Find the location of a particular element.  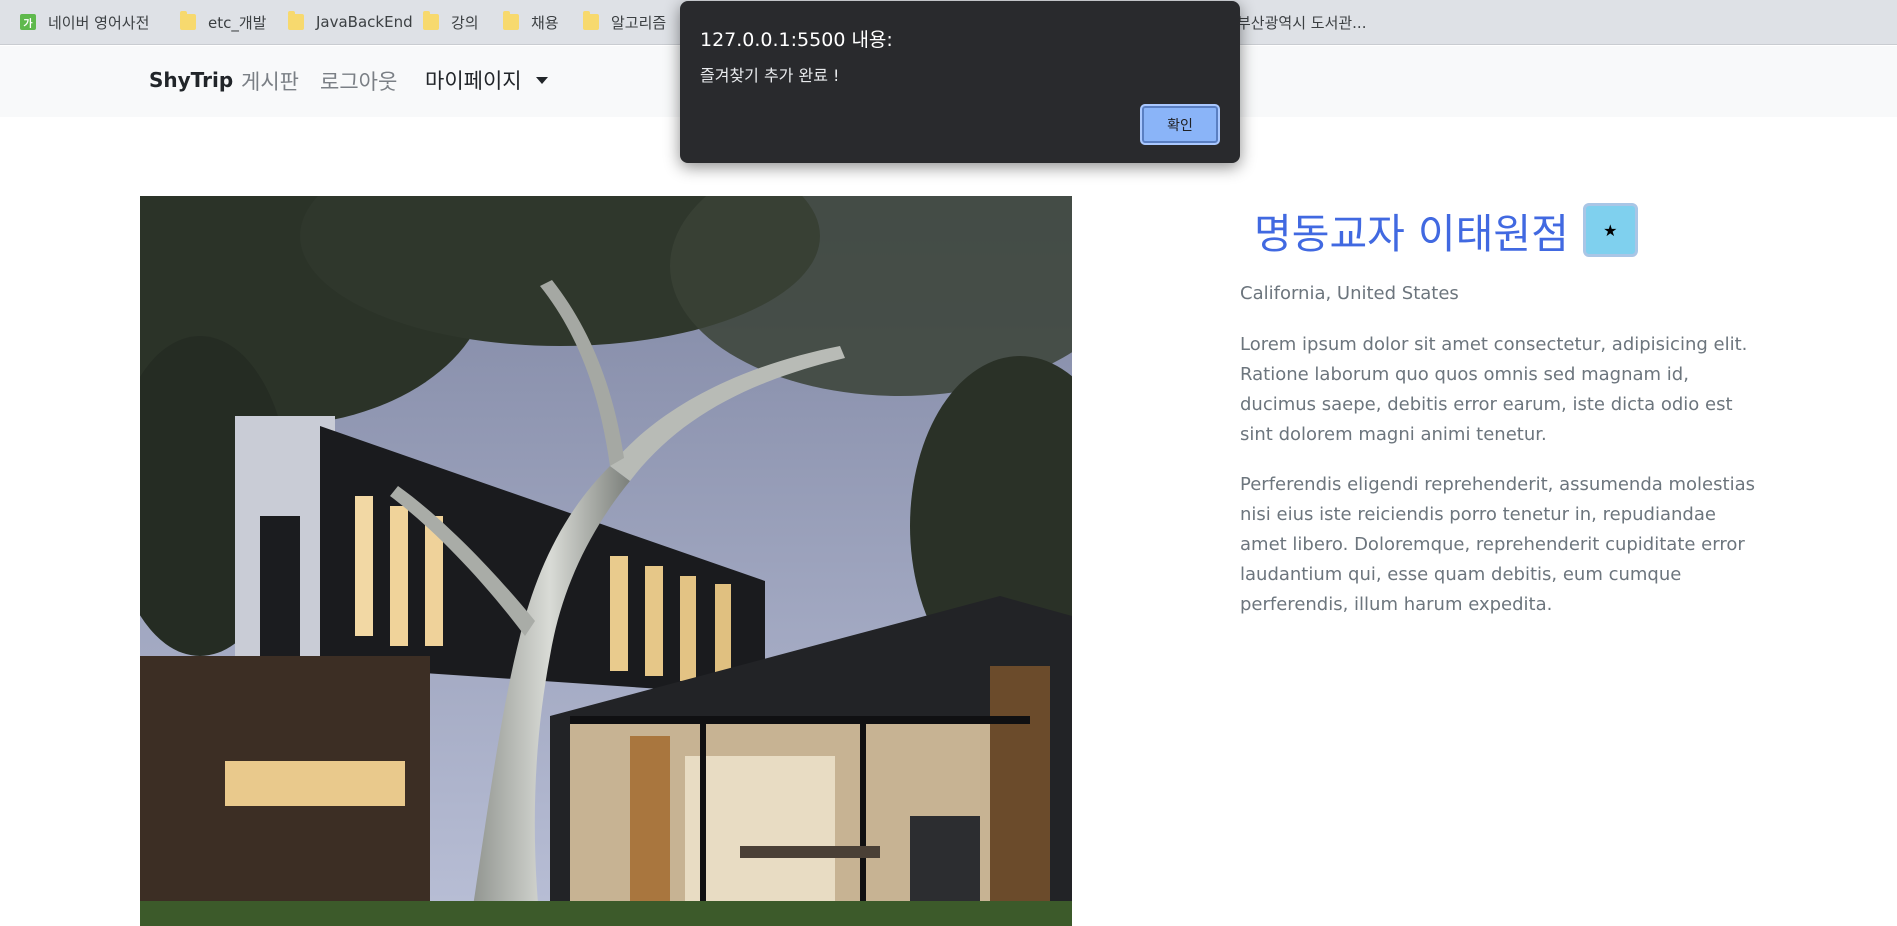

place-title: 명동교자 이태원점 is located at coordinates (1411, 234).